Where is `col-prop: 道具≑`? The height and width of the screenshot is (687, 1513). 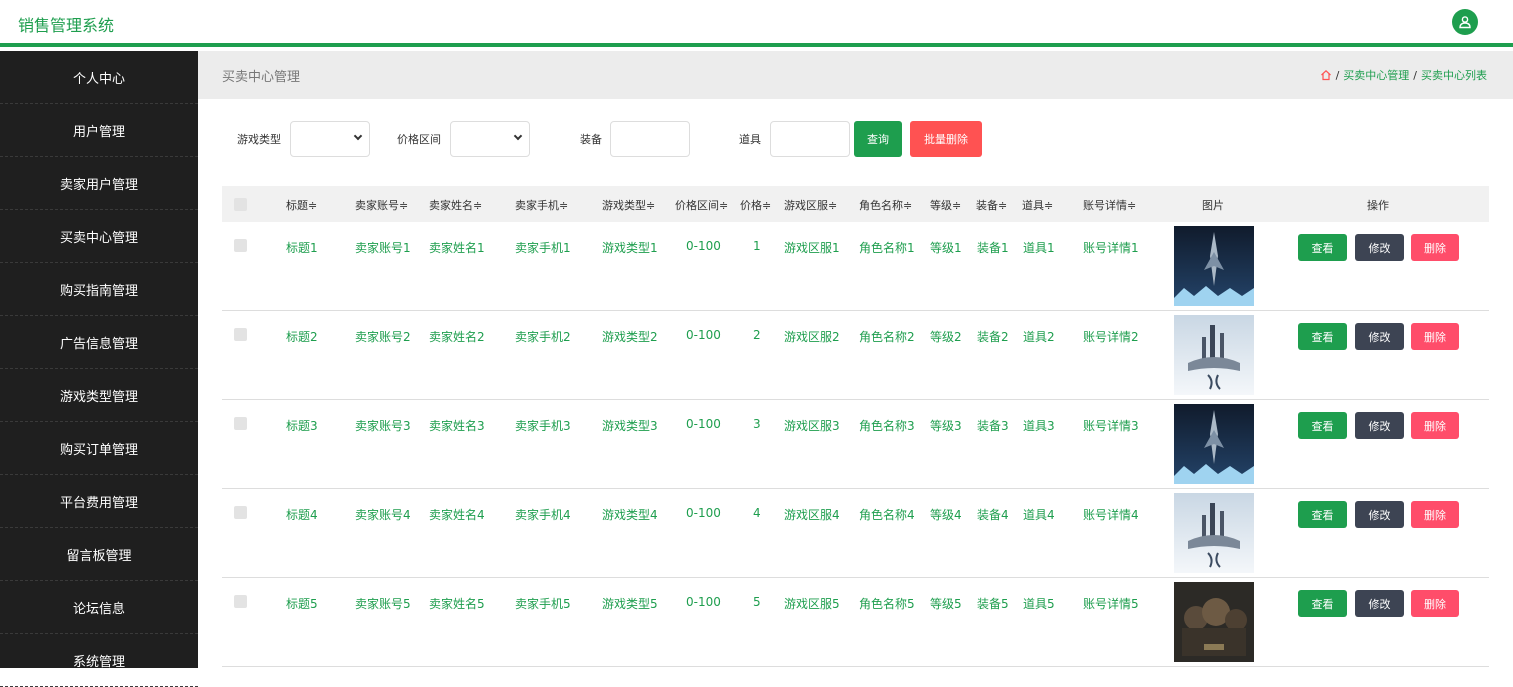 col-prop: 道具≑ is located at coordinates (1037, 205).